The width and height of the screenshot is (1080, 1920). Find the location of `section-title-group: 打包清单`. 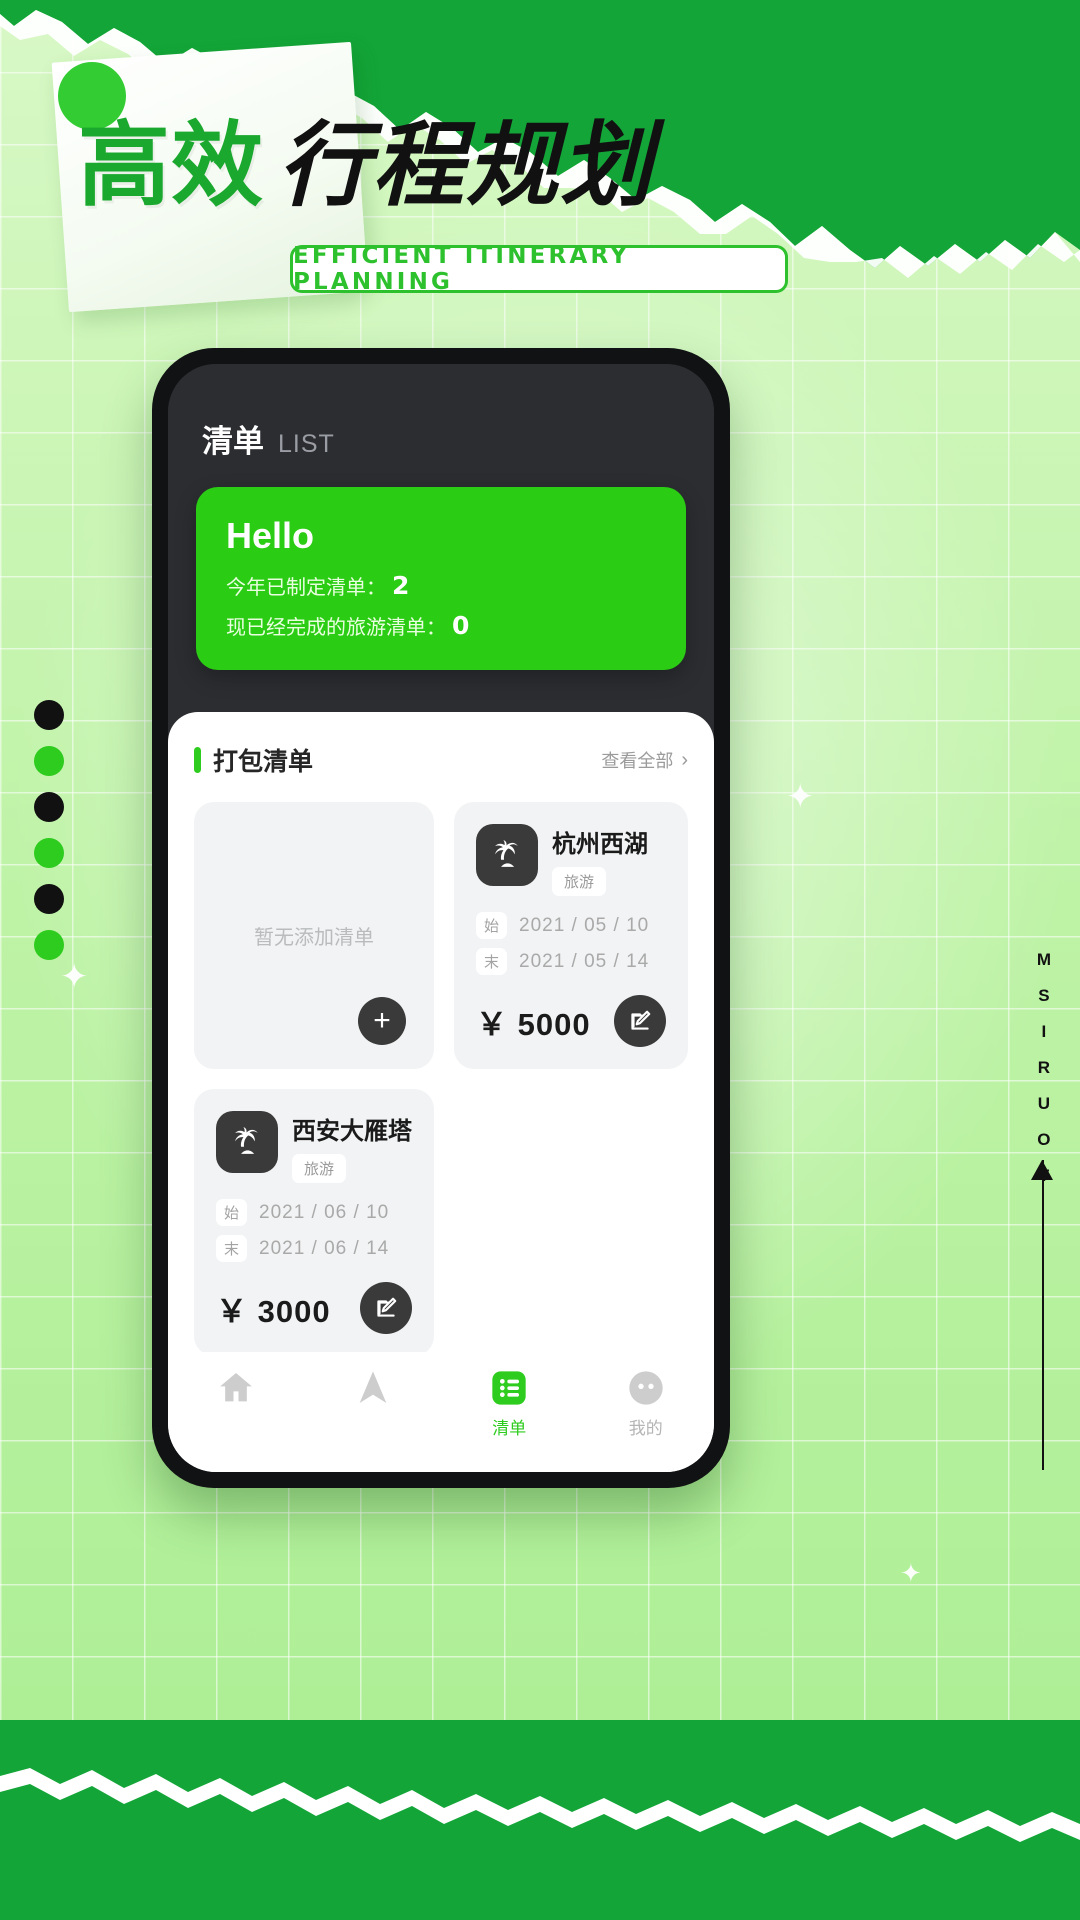

section-title-group: 打包清单 is located at coordinates (253, 760).